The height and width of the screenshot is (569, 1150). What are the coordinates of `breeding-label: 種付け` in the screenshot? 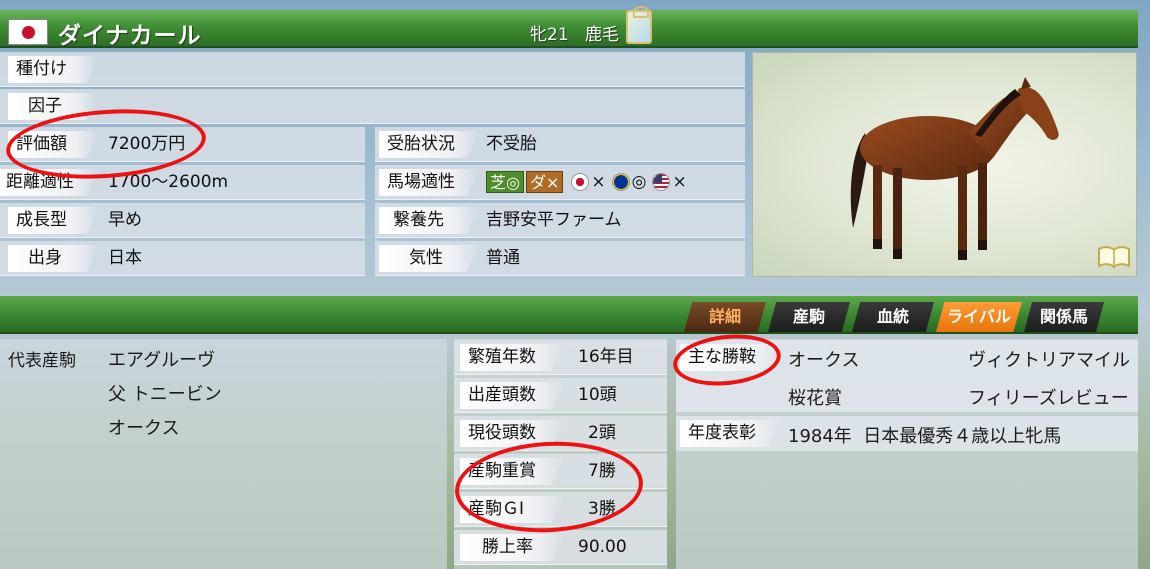 It's located at (53, 69).